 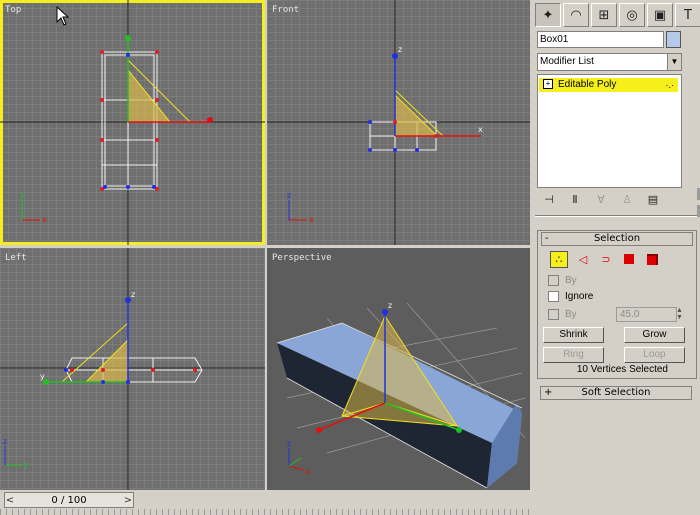 What do you see at coordinates (654, 335) in the screenshot?
I see `grow-button: Grow` at bounding box center [654, 335].